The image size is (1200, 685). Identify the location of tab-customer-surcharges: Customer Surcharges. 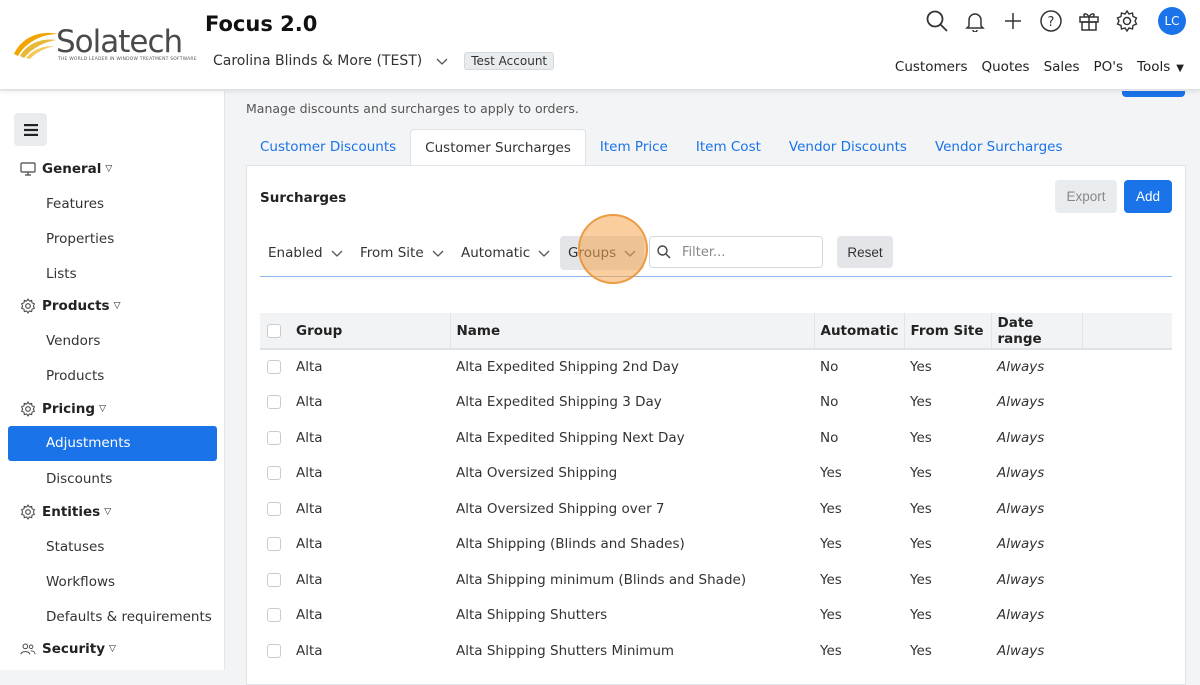
(498, 147).